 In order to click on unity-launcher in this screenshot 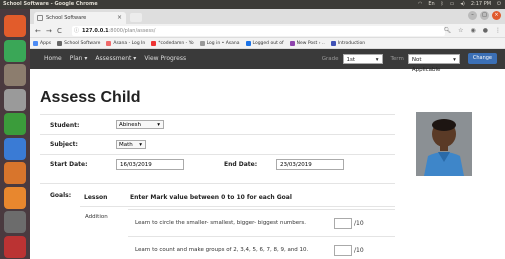, I will do `click(15, 134)`.